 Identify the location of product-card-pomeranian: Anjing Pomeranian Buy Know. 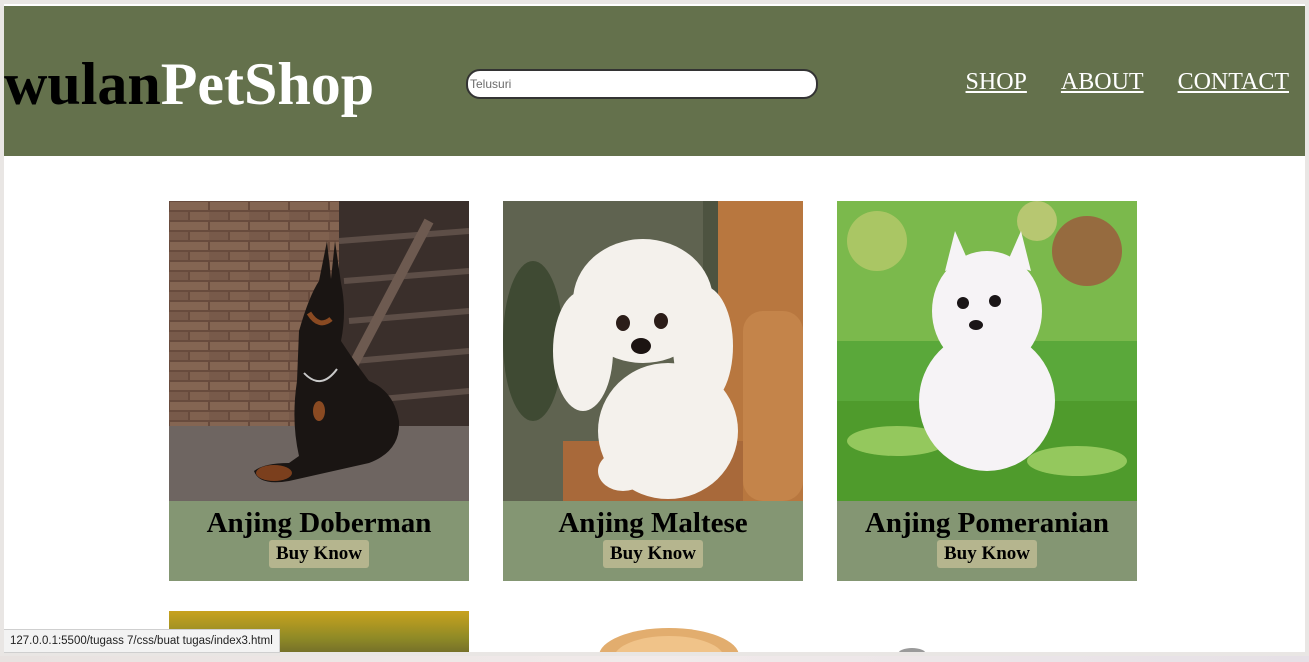
(987, 391).